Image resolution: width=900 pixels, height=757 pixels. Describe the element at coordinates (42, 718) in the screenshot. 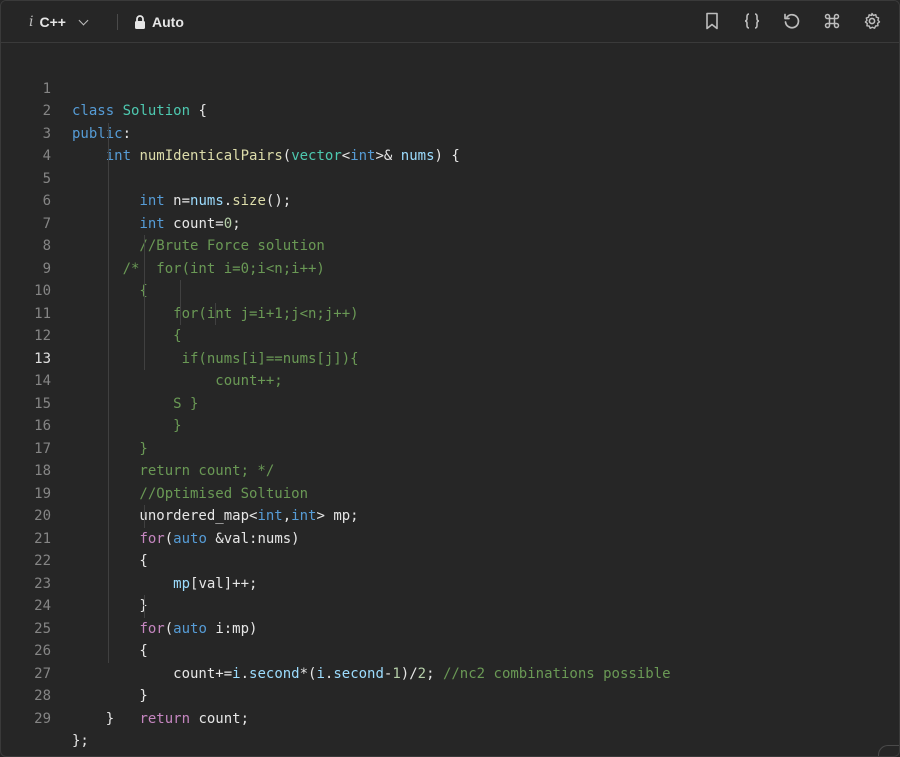

I see `line-number: 29` at that location.